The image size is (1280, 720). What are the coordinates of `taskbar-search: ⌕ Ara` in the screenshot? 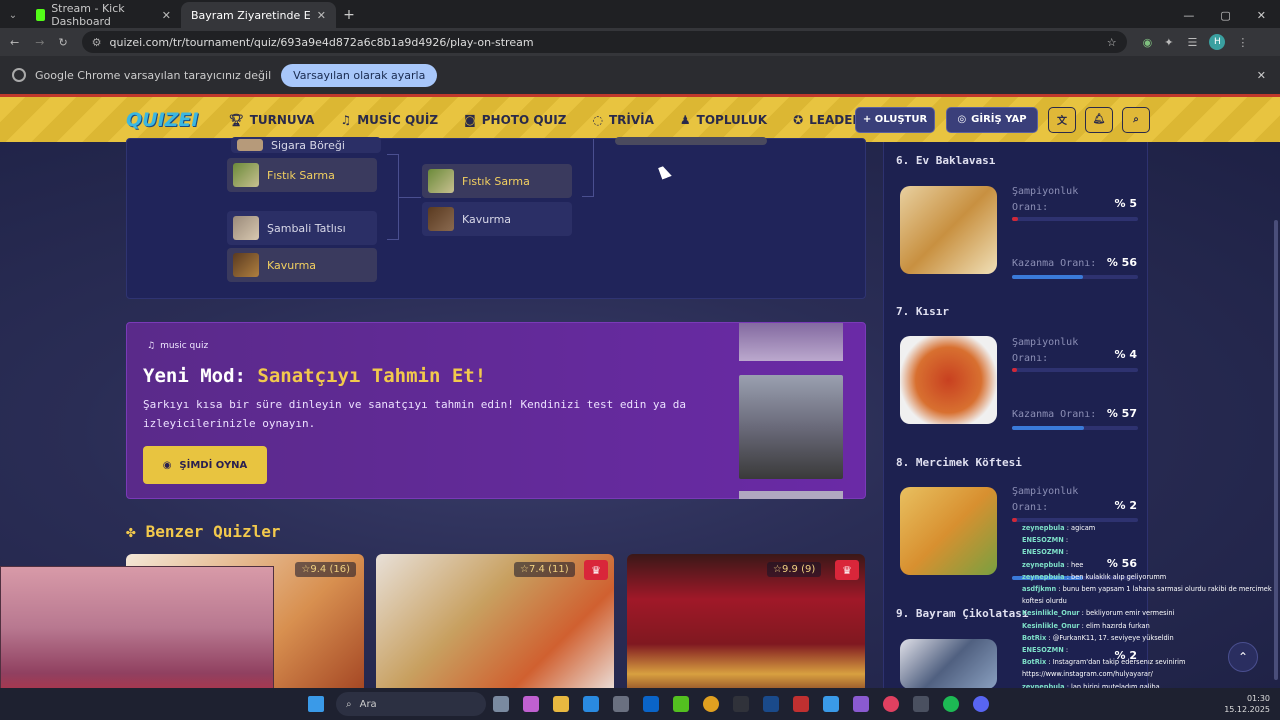 It's located at (411, 704).